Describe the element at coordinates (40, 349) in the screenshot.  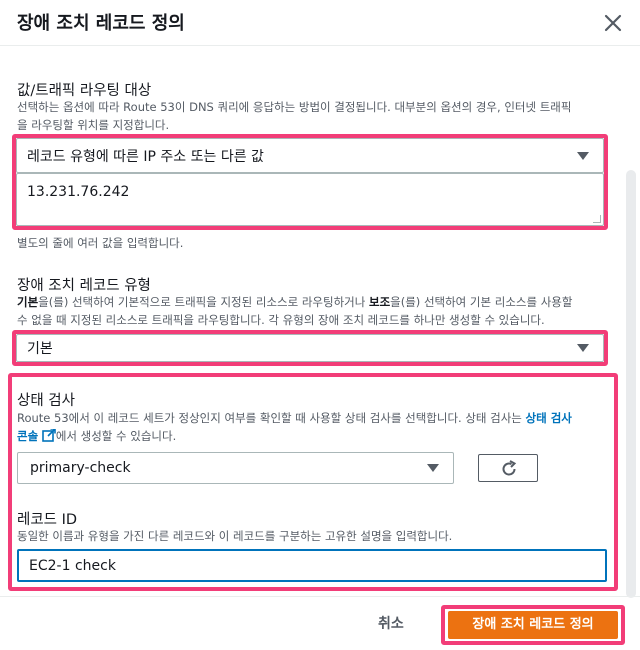
I see `failover-type-select-value: 기본` at that location.